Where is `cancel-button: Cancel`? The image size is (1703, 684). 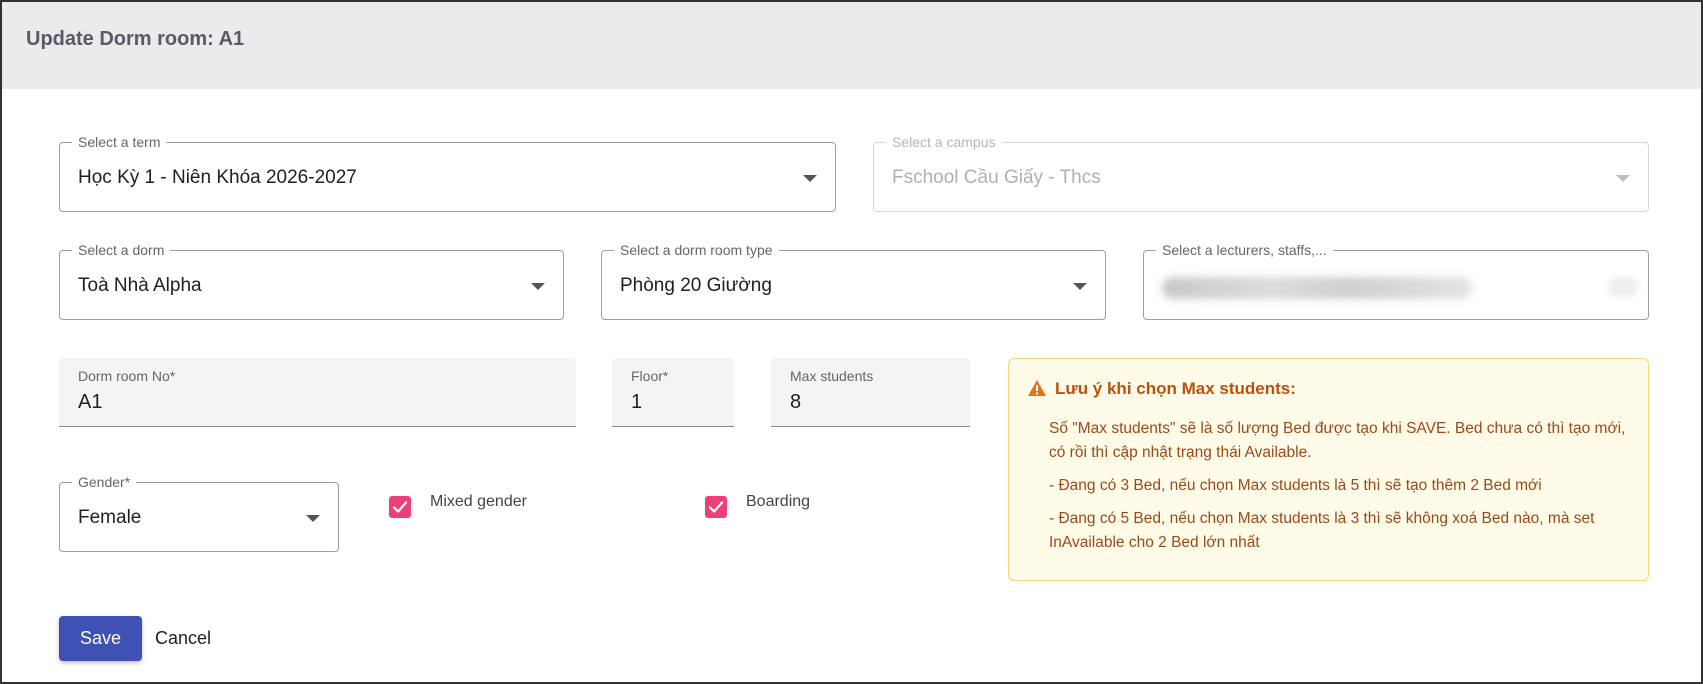 cancel-button: Cancel is located at coordinates (183, 638).